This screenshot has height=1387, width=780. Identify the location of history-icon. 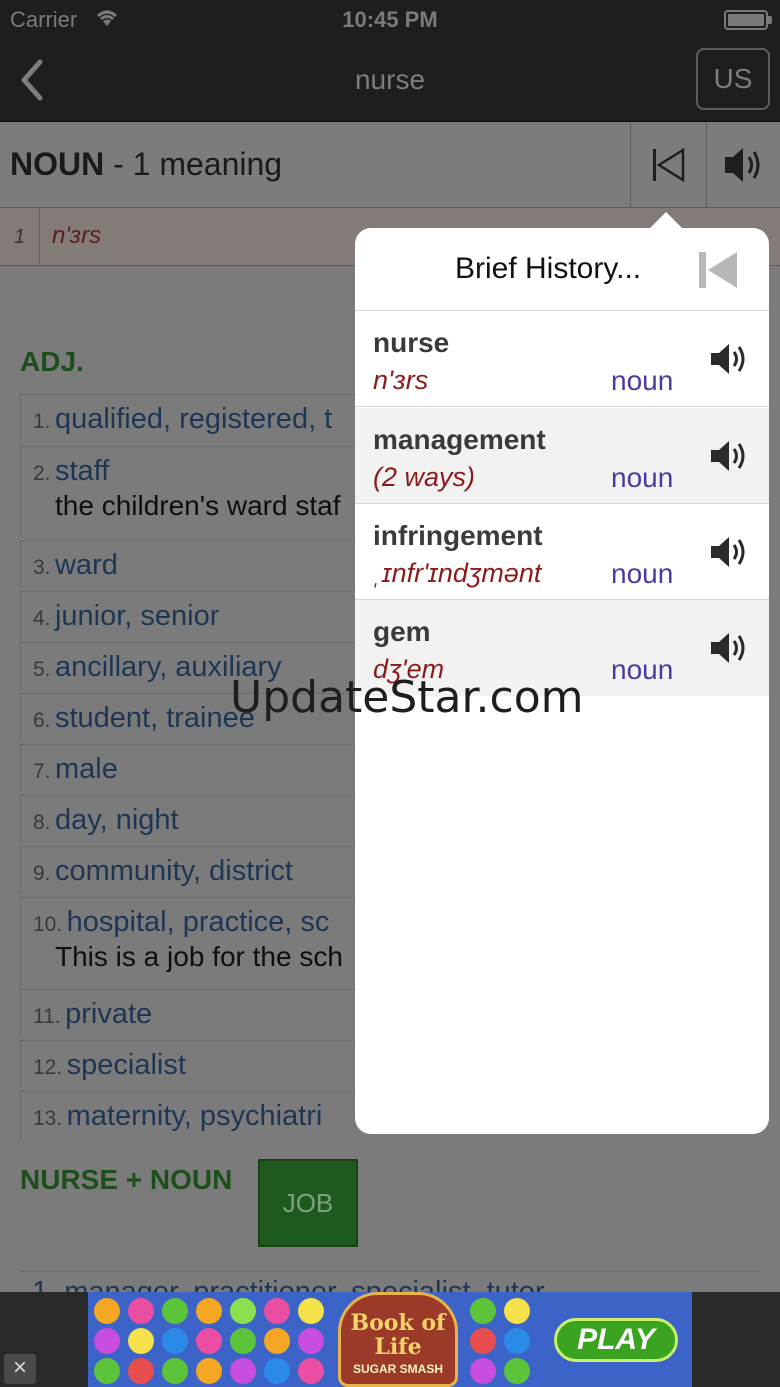
(669, 165).